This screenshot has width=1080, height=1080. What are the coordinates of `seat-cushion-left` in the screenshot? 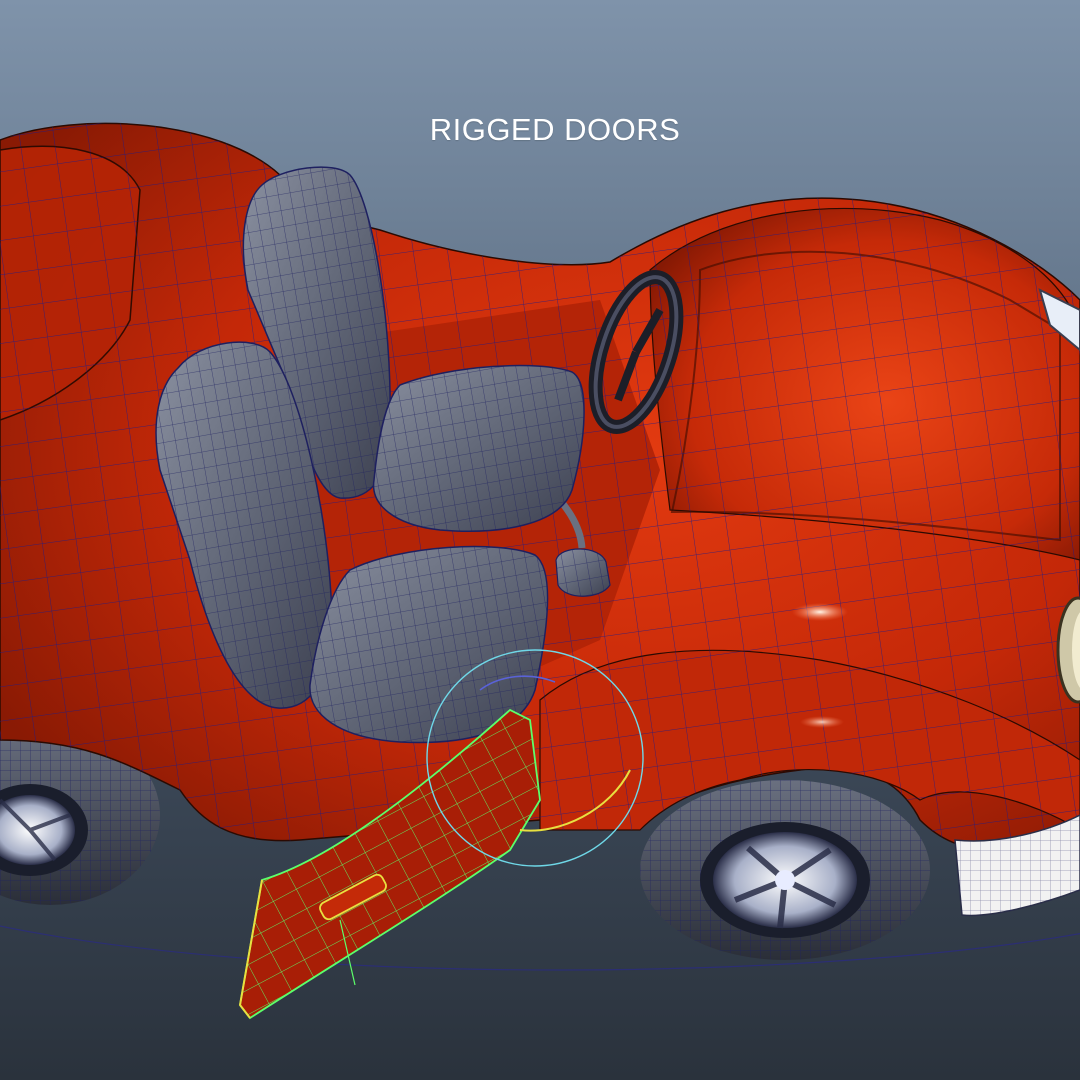 It's located at (478, 448).